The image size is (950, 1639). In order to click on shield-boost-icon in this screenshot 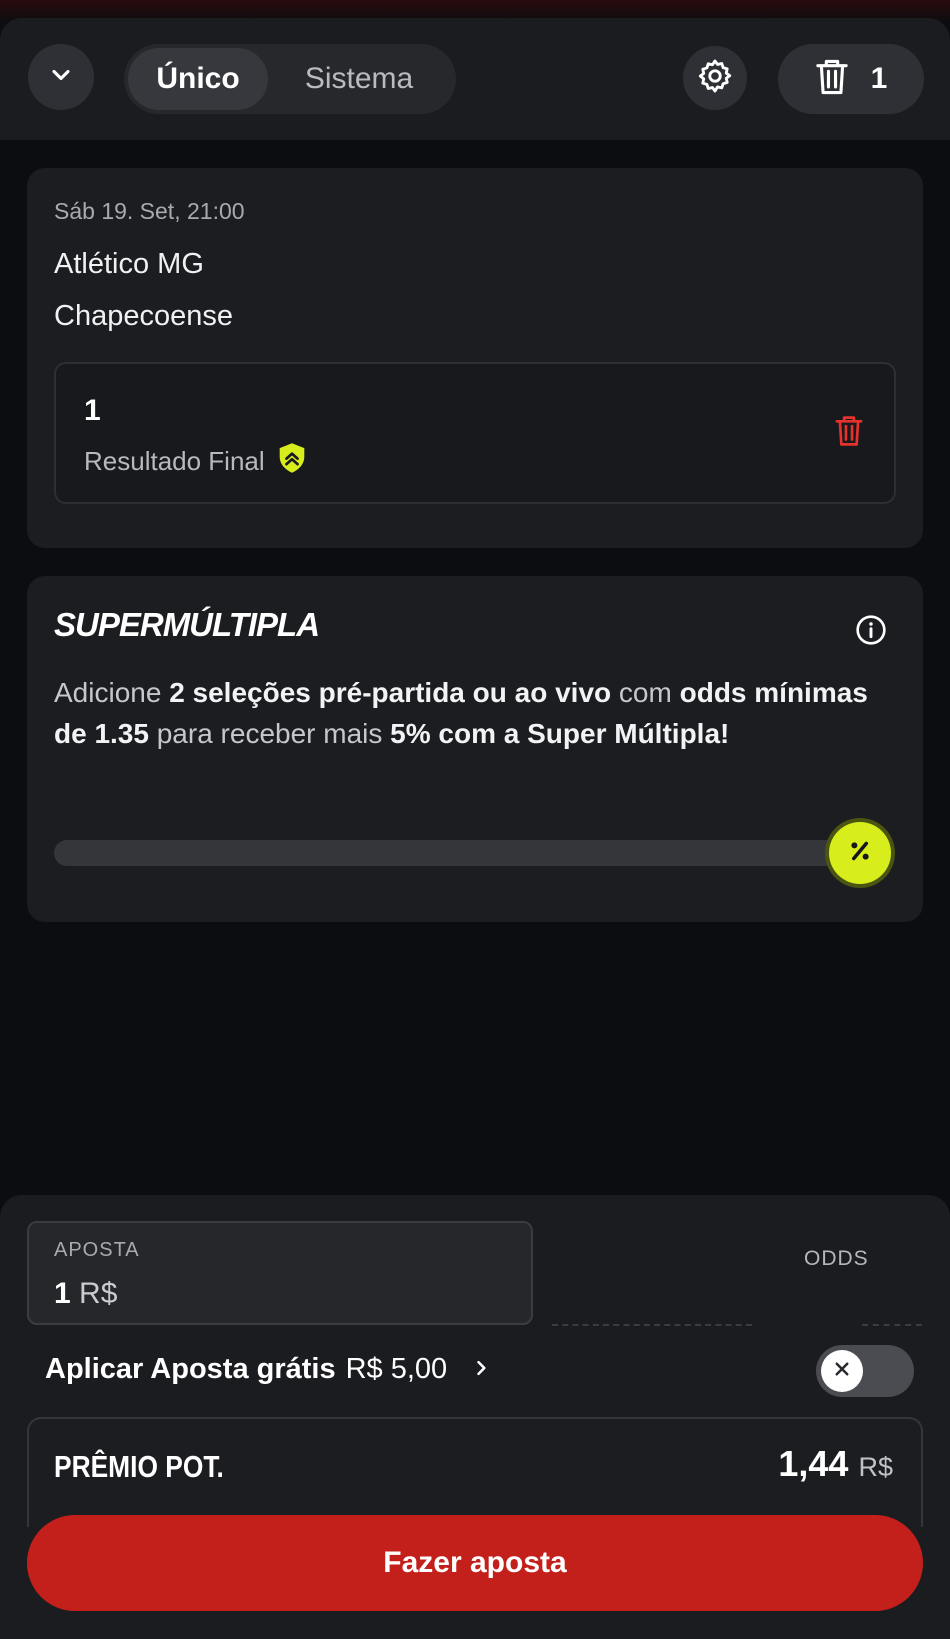, I will do `click(292, 461)`.